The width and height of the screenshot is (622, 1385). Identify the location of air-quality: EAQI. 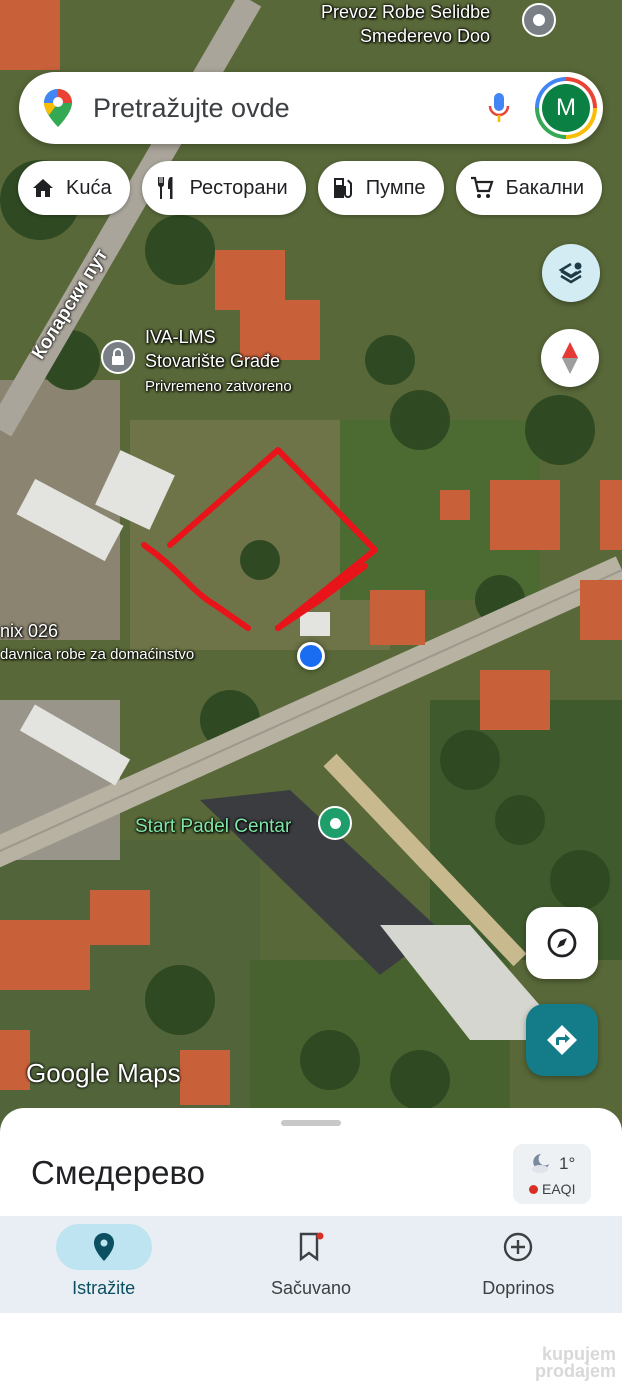
(552, 1189).